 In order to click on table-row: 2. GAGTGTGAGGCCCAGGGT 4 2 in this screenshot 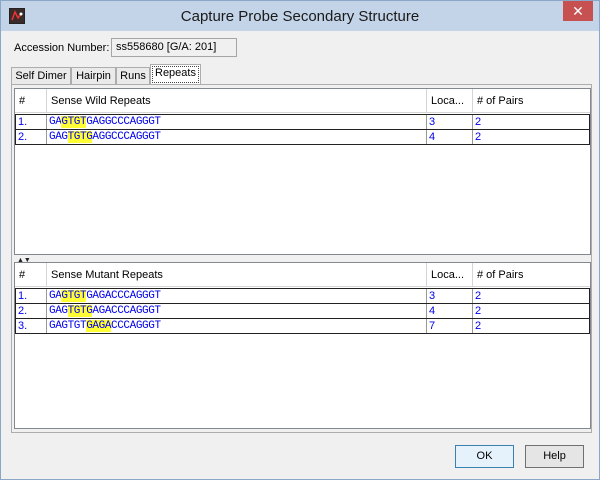, I will do `click(302, 137)`.